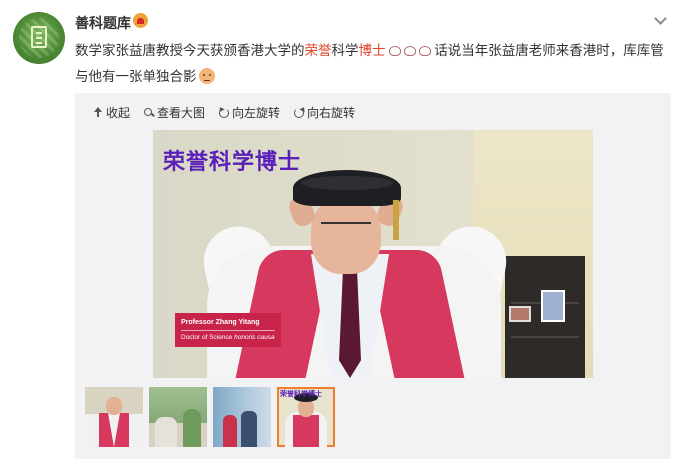 The width and height of the screenshot is (686, 462). I want to click on caption-divider, so click(228, 330).